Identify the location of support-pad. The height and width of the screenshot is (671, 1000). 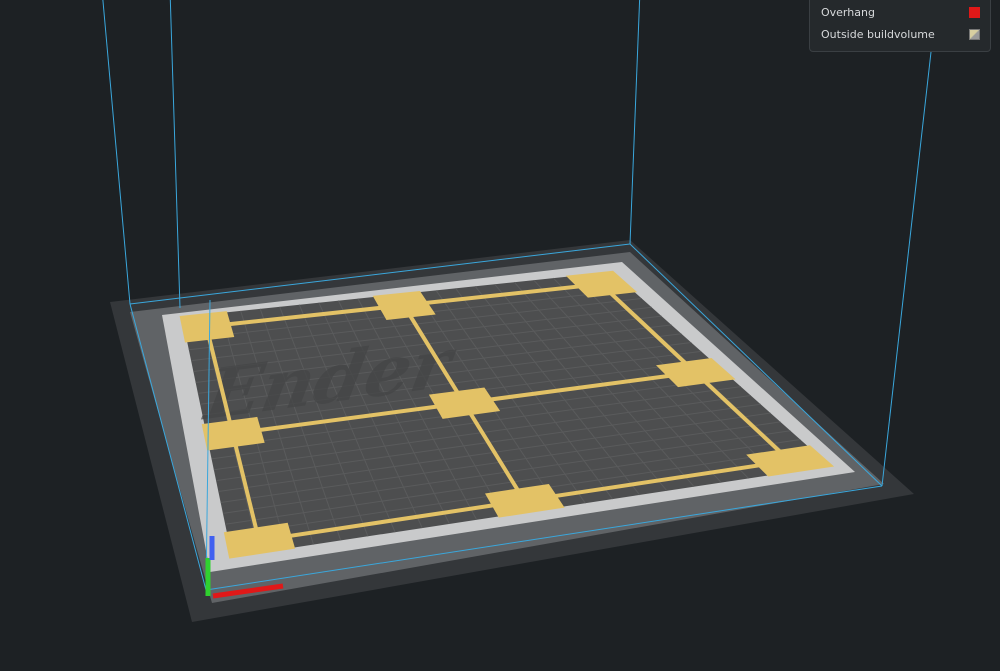
(207, 327).